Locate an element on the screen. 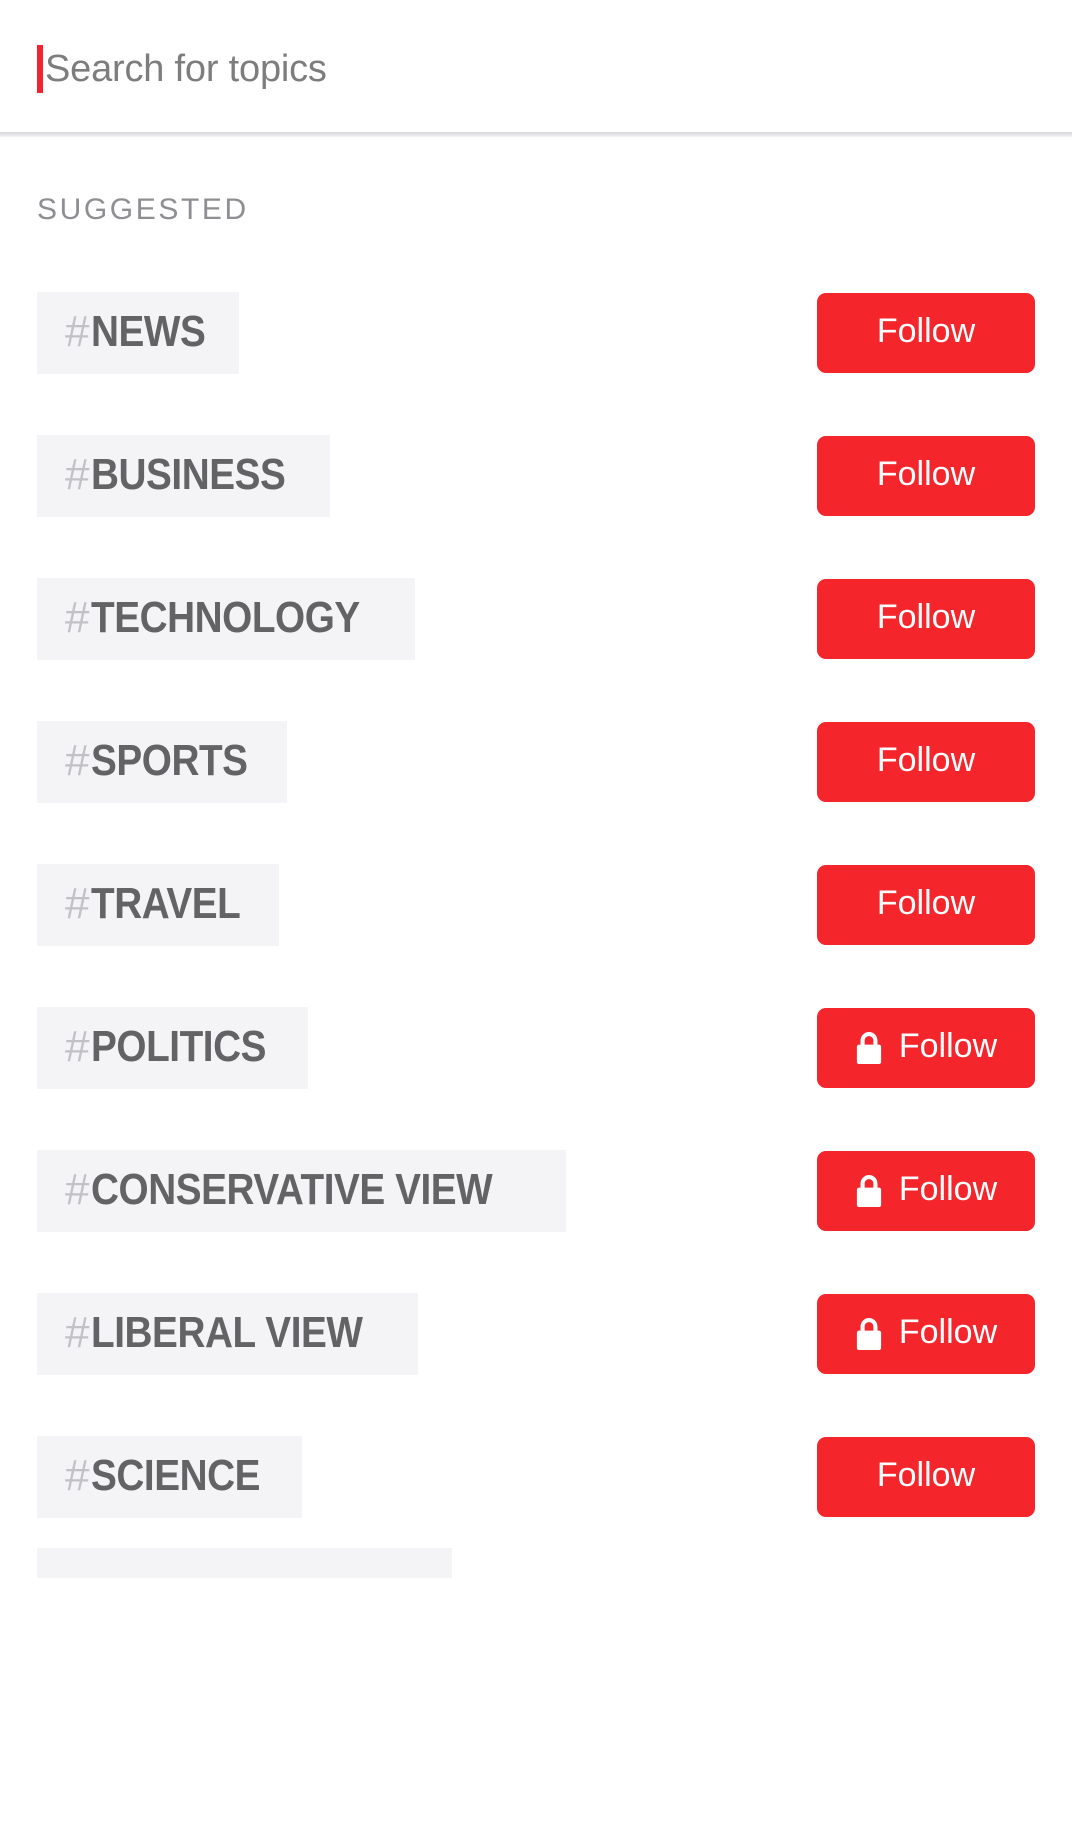 The height and width of the screenshot is (1839, 1072). topic-tag: # NEWS is located at coordinates (138, 332).